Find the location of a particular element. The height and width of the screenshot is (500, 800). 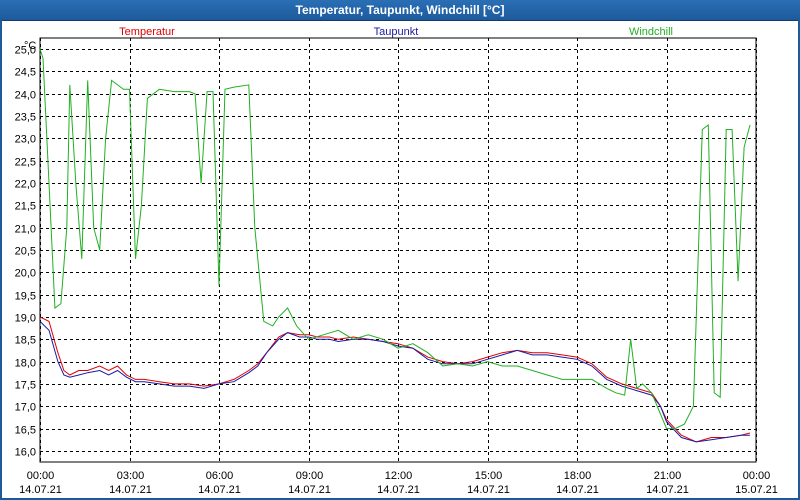

y-tick-label: 19,5 is located at coordinates (25, 297).